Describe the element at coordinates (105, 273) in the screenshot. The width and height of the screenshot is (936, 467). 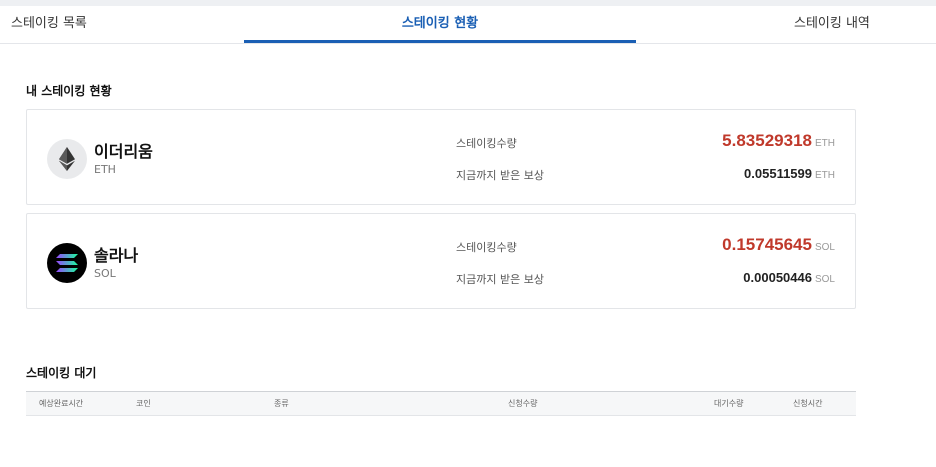
I see `coin-symbol: SOL` at that location.